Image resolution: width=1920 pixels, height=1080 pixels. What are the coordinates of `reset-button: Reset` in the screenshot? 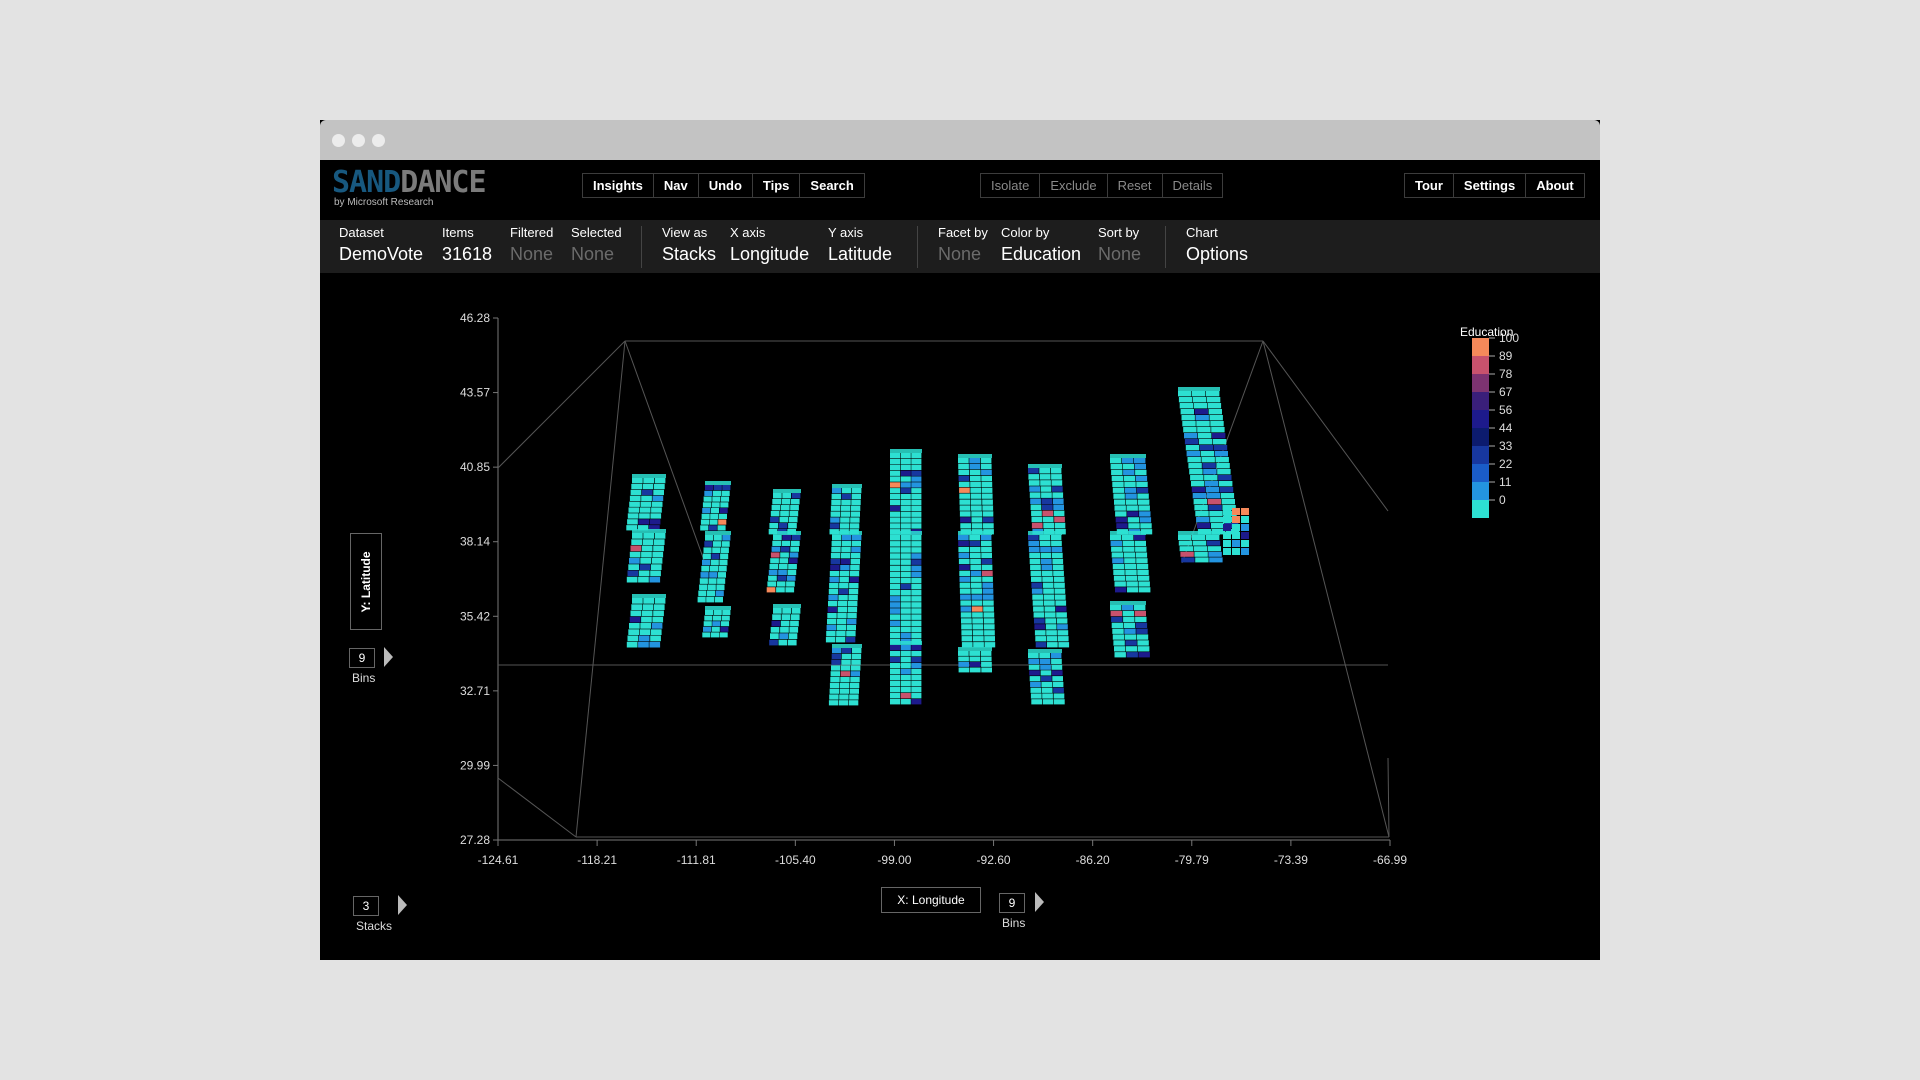 It's located at (1135, 185).